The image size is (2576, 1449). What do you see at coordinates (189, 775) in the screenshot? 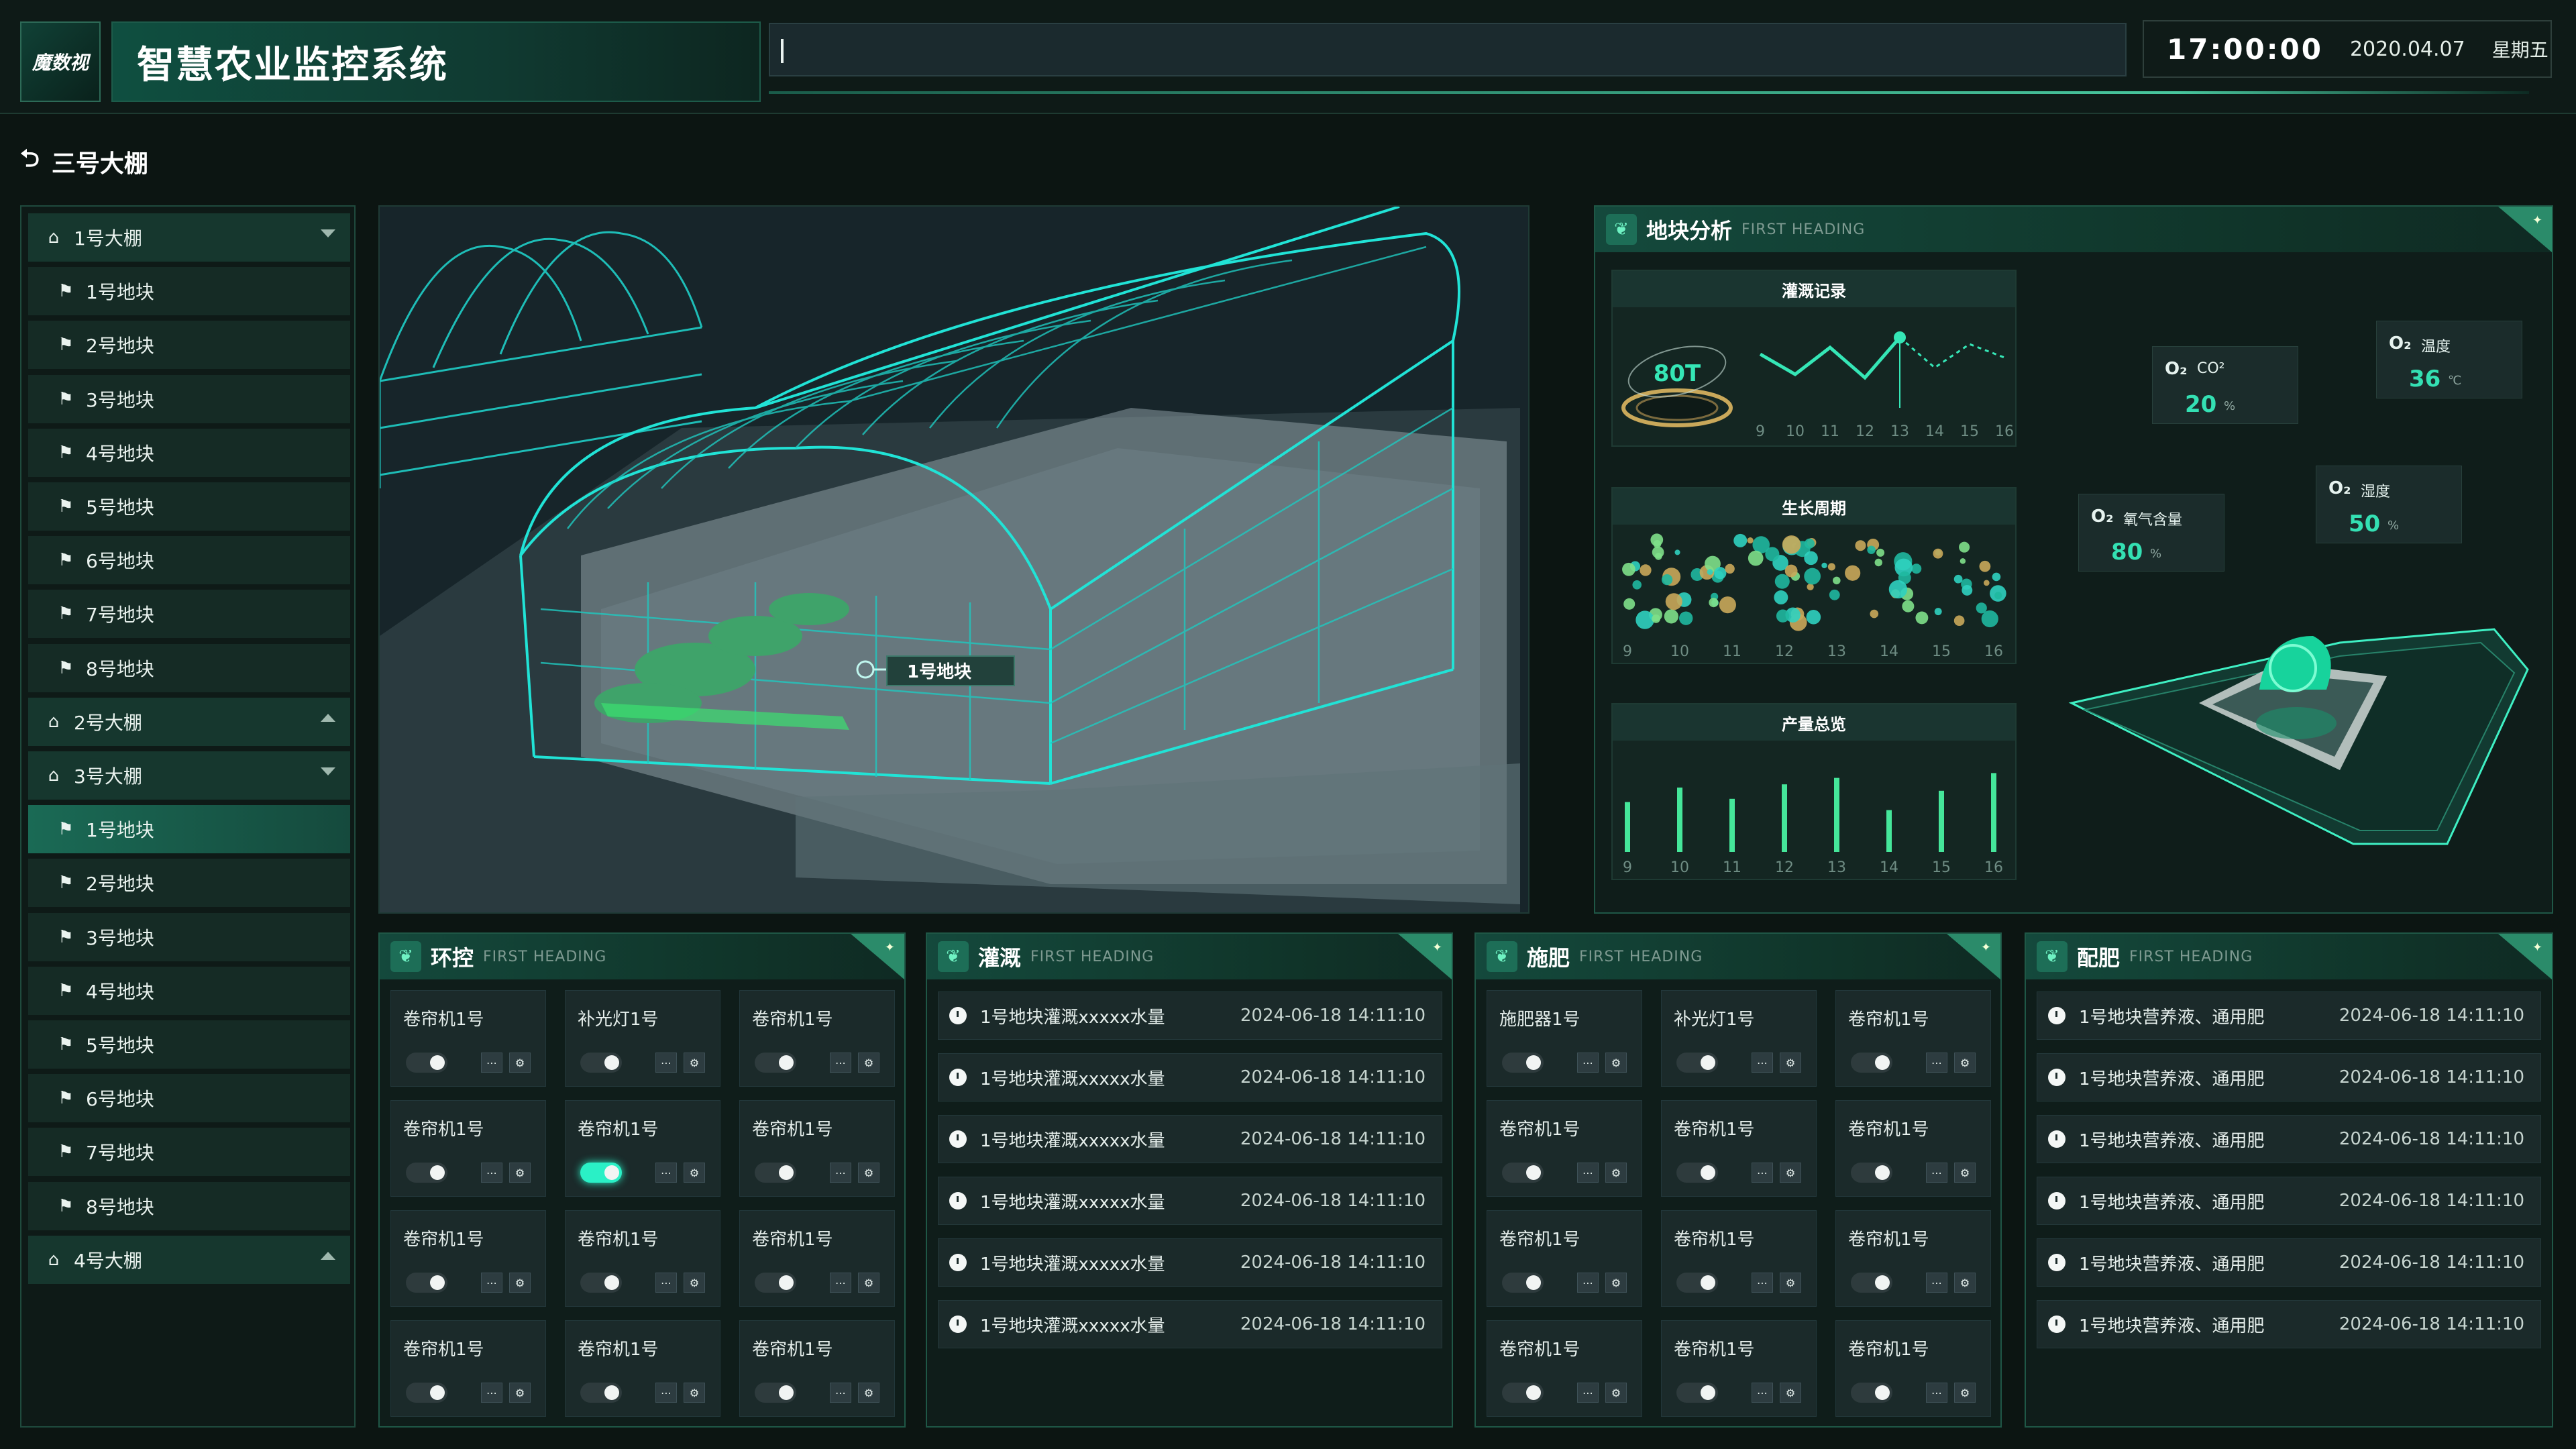
I see `sidebar-group: ⌂ 3号大棚` at bounding box center [189, 775].